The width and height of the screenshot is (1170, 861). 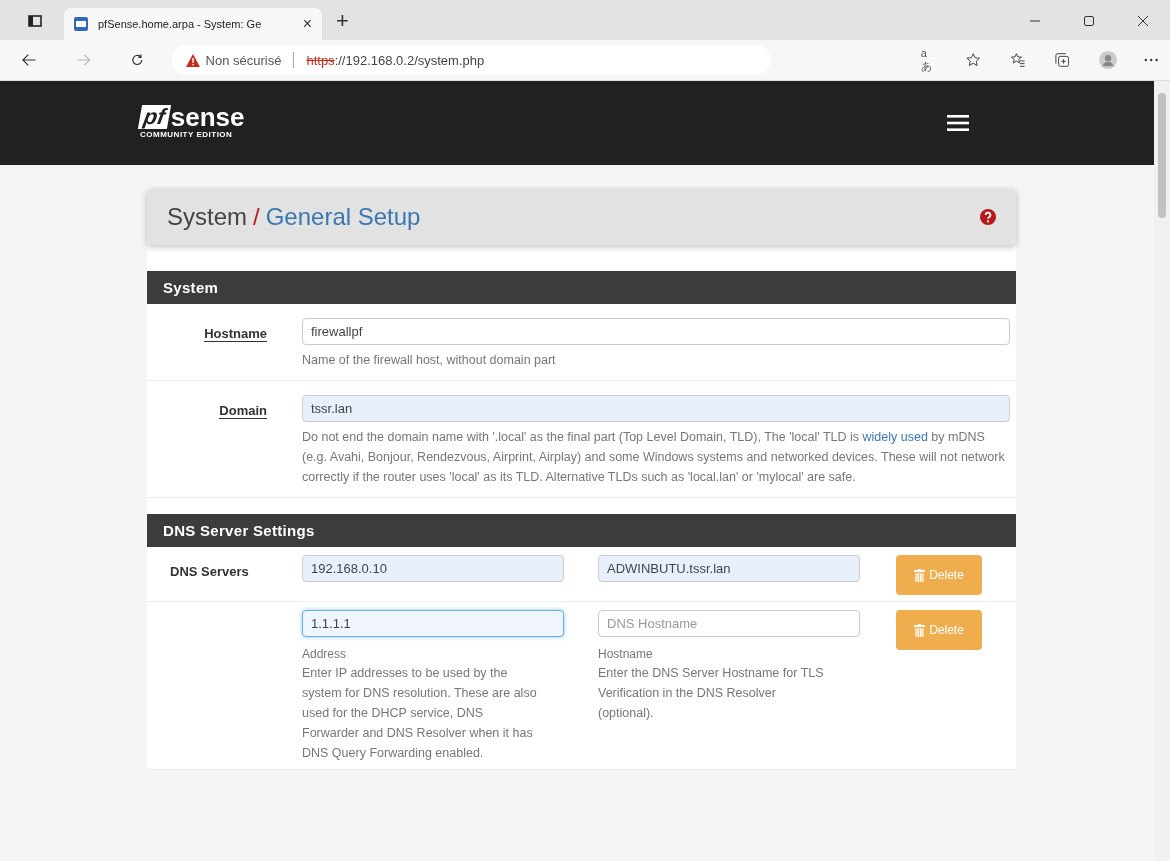 I want to click on field-label: Domain, so click(x=243, y=411).